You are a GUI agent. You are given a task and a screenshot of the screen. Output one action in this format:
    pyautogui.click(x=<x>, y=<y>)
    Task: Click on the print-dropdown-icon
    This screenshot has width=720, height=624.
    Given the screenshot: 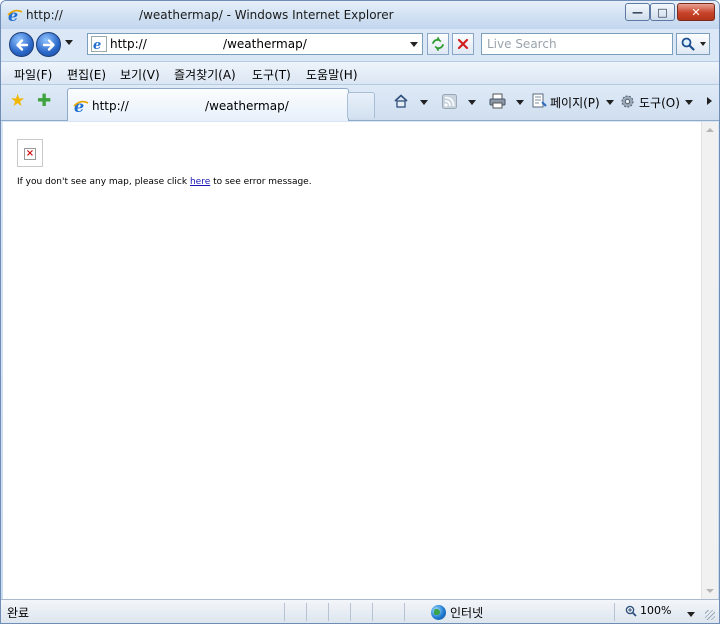 What is the action you would take?
    pyautogui.click(x=520, y=102)
    